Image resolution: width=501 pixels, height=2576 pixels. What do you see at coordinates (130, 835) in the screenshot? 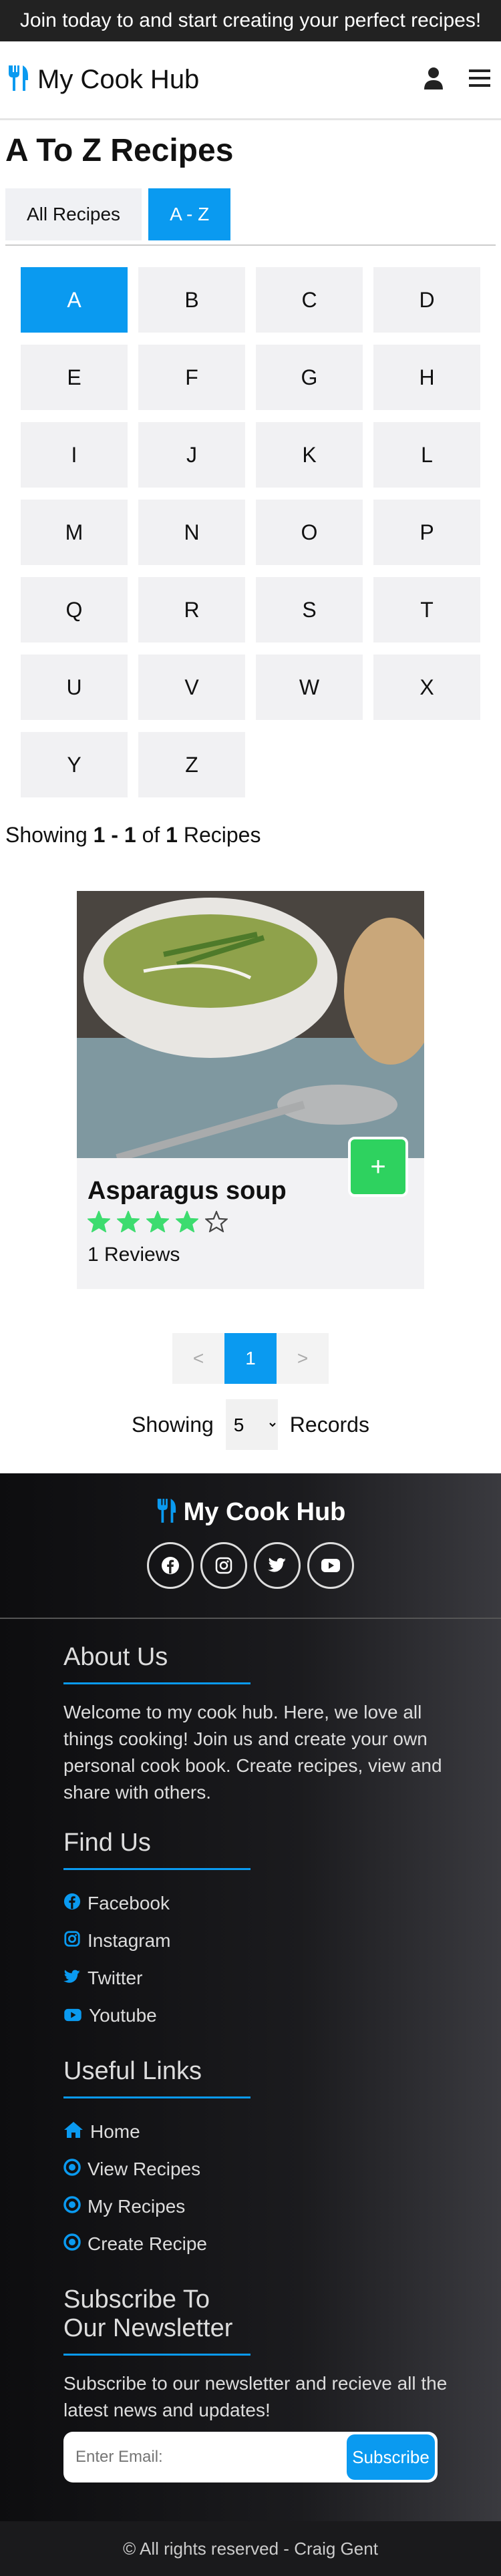
I see `showing-to: 1` at bounding box center [130, 835].